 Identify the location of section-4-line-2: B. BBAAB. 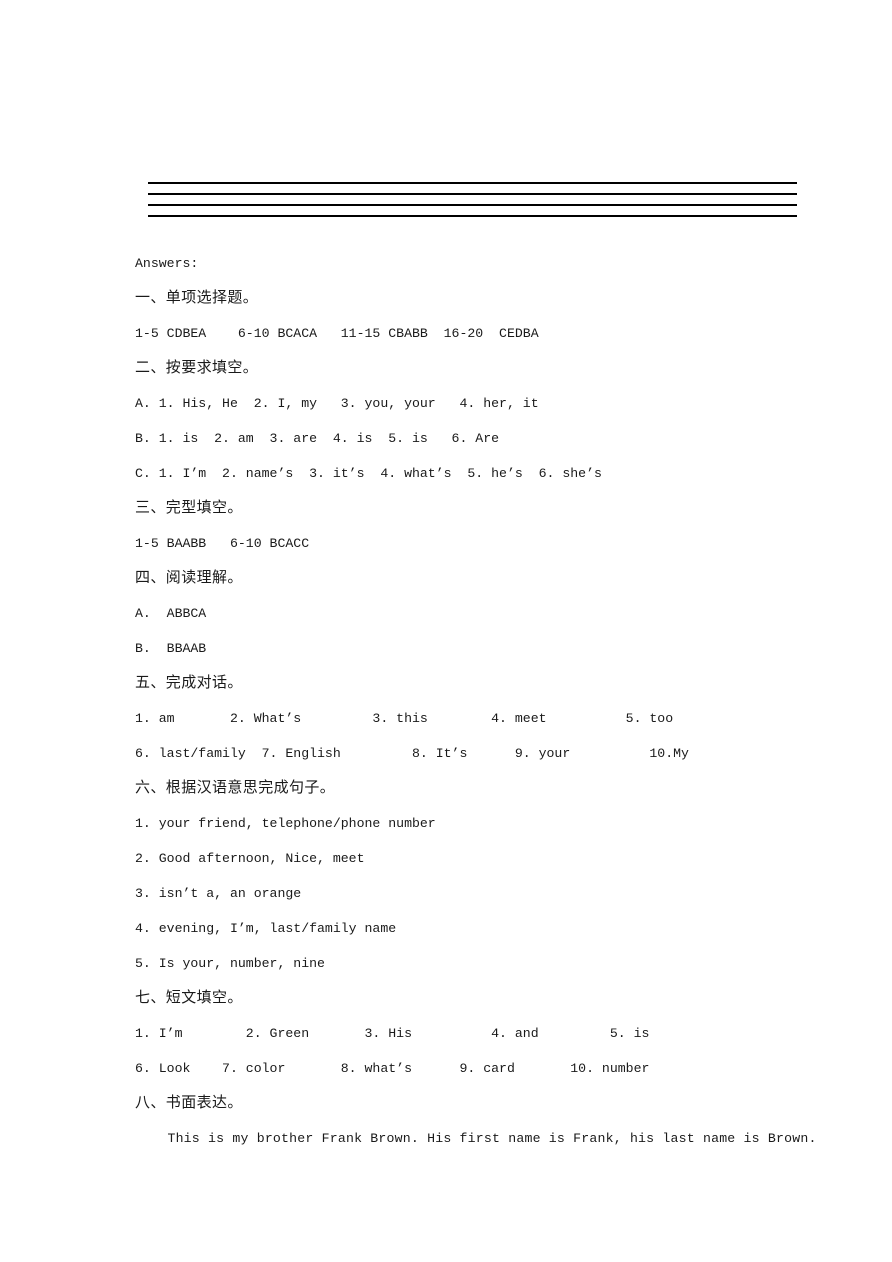
(171, 648).